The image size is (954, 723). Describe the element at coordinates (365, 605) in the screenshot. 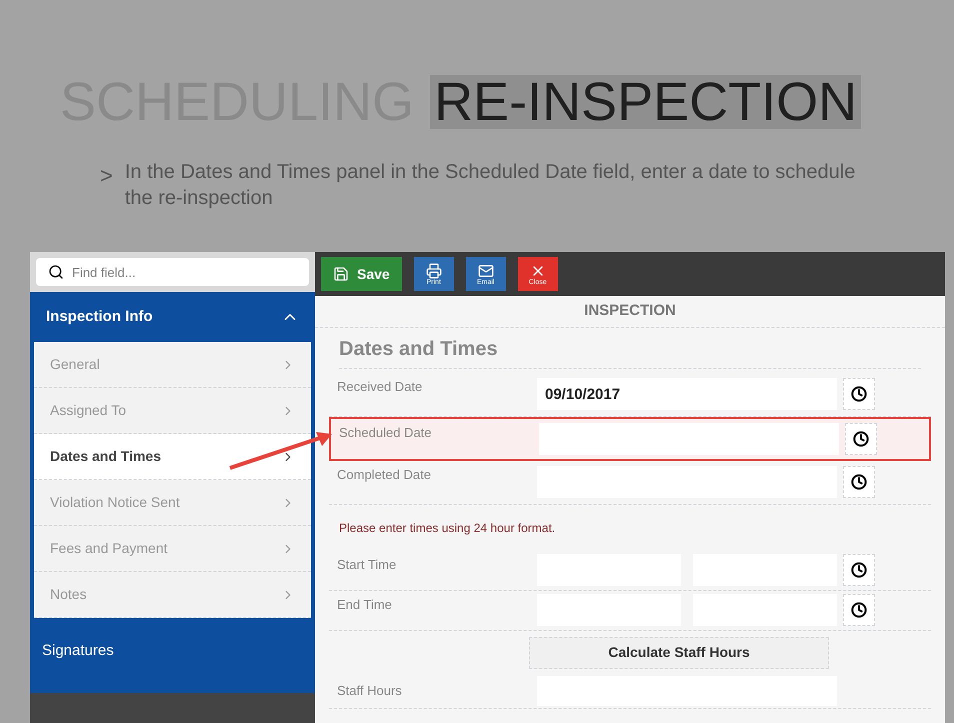

I see `field-label: End Time` at that location.